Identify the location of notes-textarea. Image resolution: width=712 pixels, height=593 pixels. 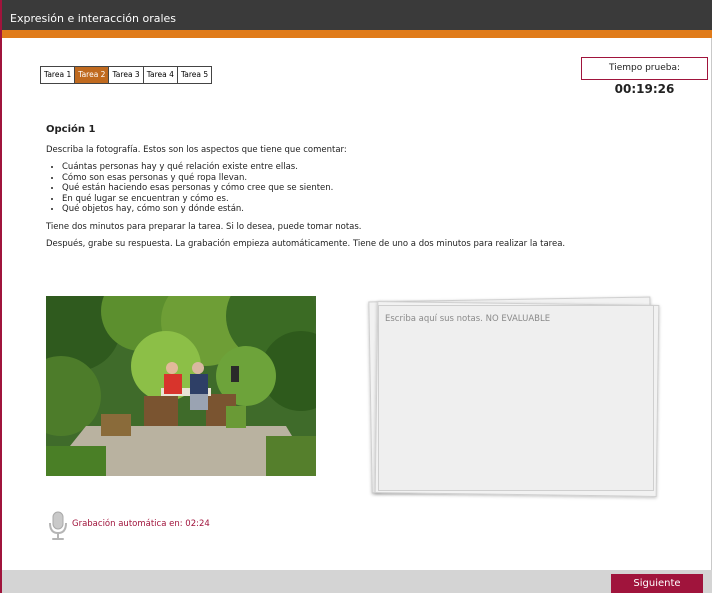
(516, 398).